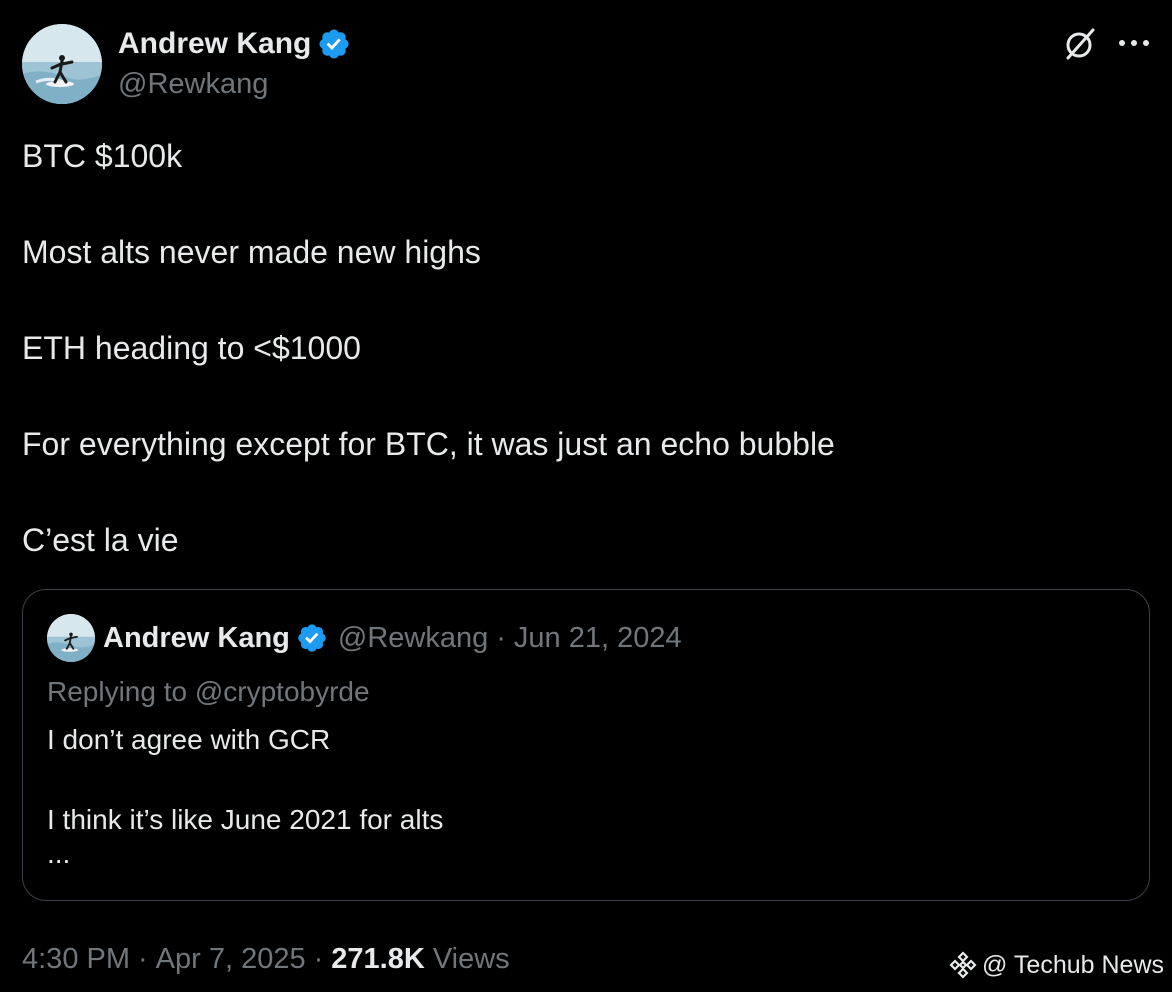 This screenshot has height=992, width=1172. I want to click on tweet-meta: 4:30 PM · Apr 7, 2025 · 271.8K Views, so click(266, 959).